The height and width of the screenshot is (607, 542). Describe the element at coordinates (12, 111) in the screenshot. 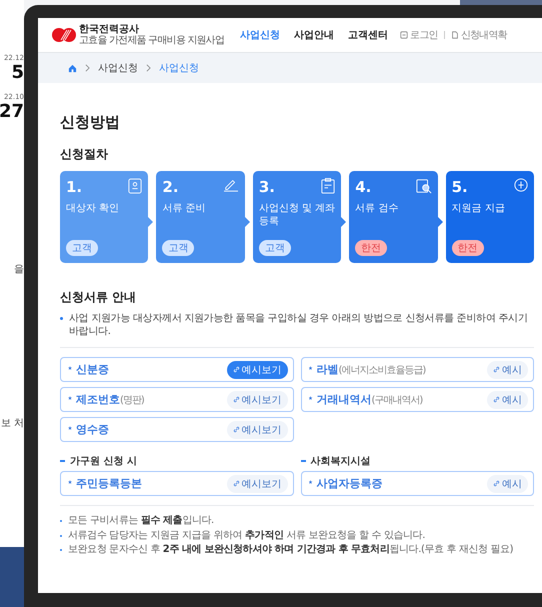

I see `background-page-text: 27` at that location.